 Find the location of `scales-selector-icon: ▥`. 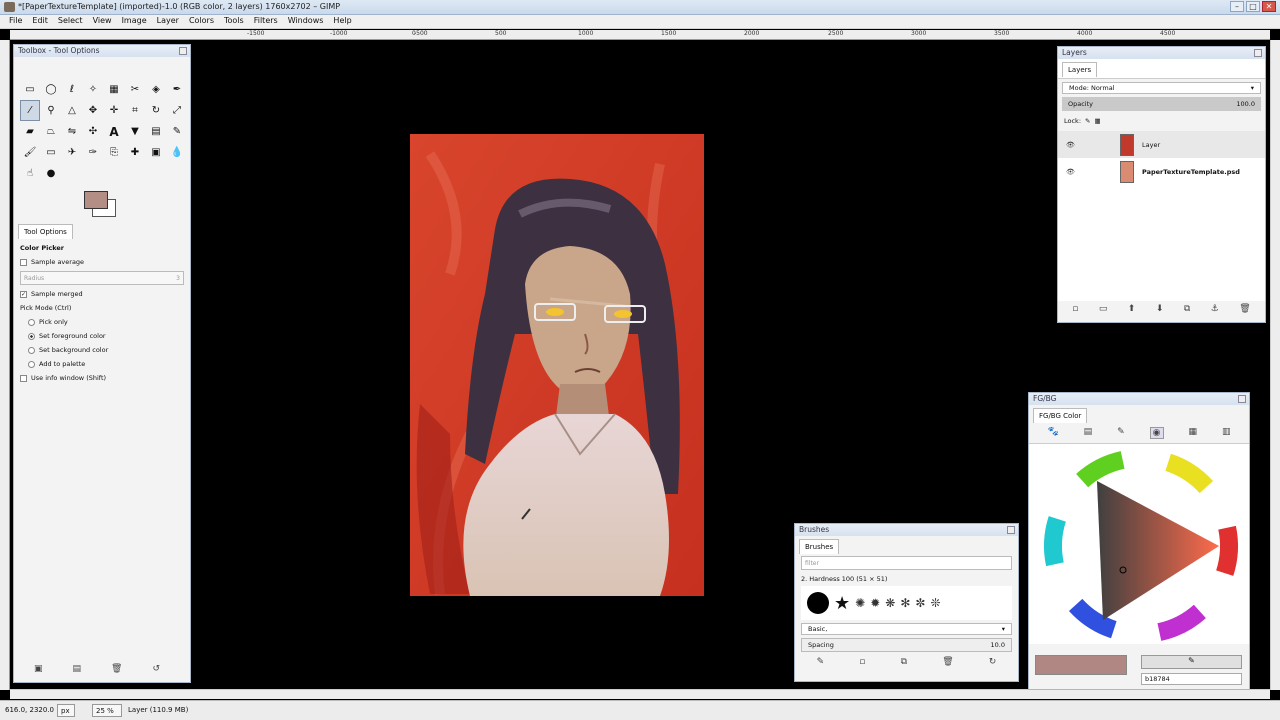

scales-selector-icon: ▥ is located at coordinates (1226, 433).